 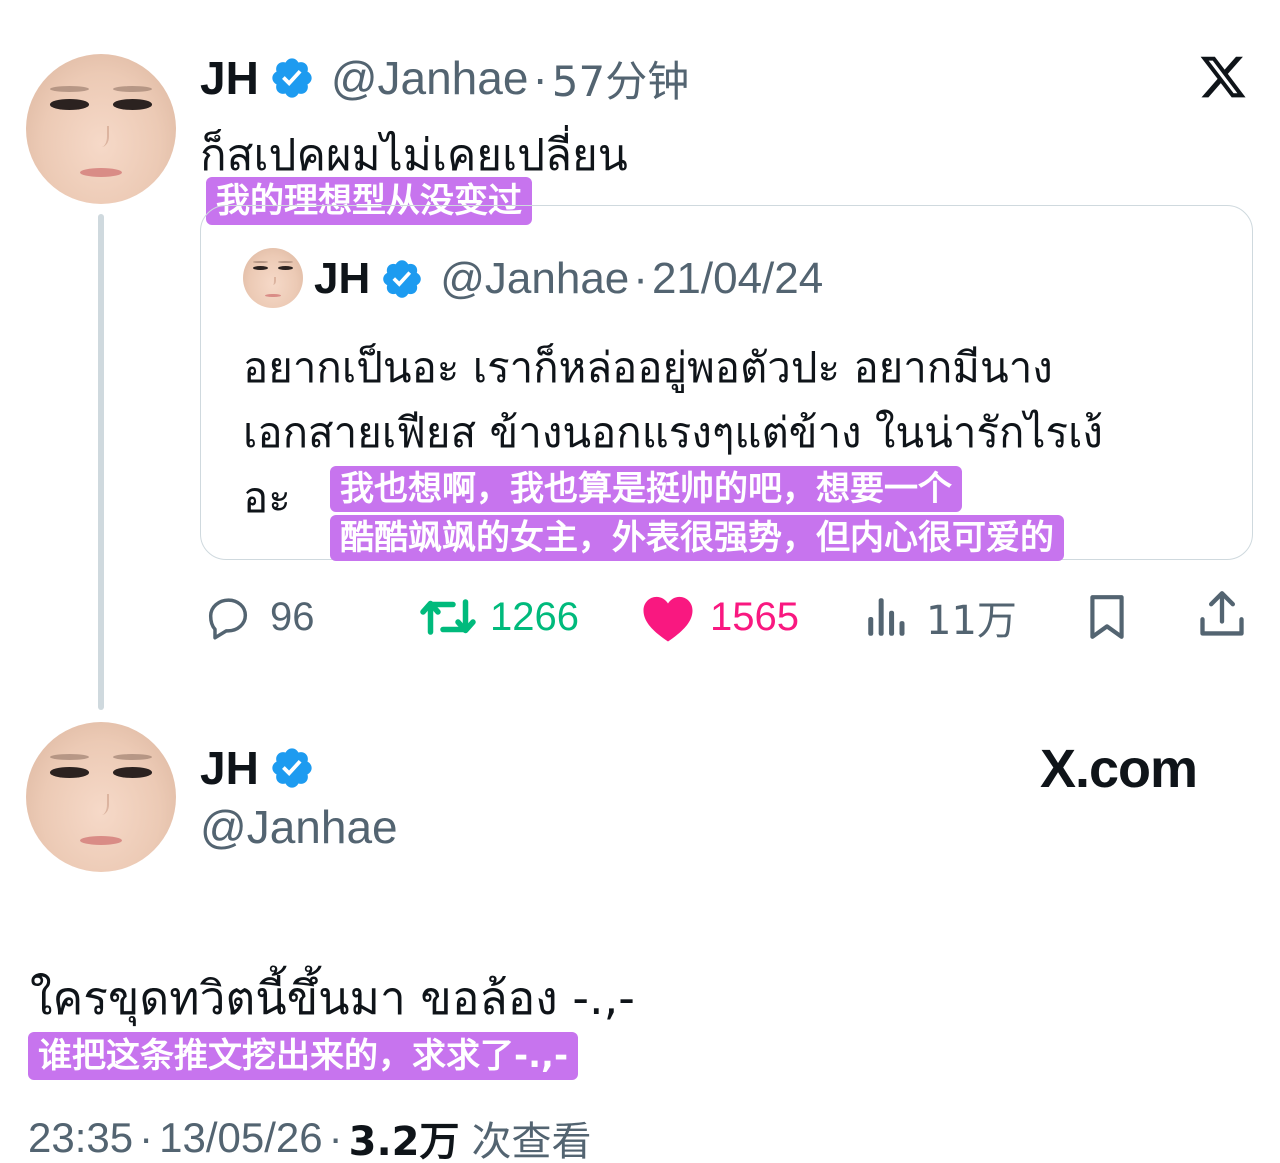 What do you see at coordinates (971, 621) in the screenshot?
I see `views-count: 11万` at bounding box center [971, 621].